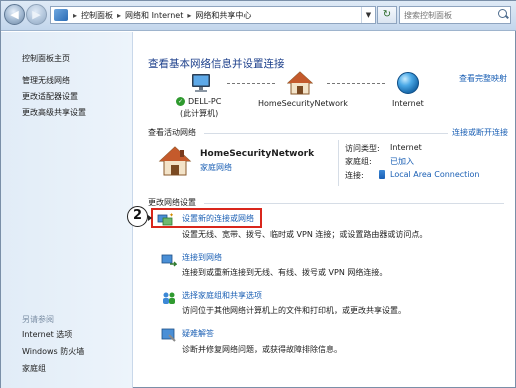  Describe the element at coordinates (198, 333) in the screenshot. I see `troubleshoot-link: 疑难解答` at that location.